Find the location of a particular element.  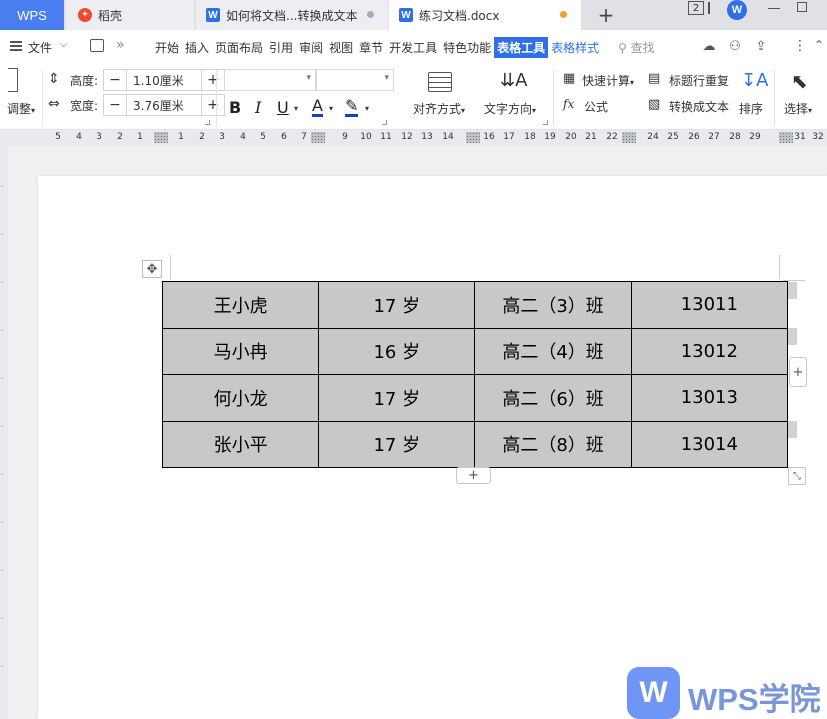

height-value: 1.10厘米 is located at coordinates (164, 80).